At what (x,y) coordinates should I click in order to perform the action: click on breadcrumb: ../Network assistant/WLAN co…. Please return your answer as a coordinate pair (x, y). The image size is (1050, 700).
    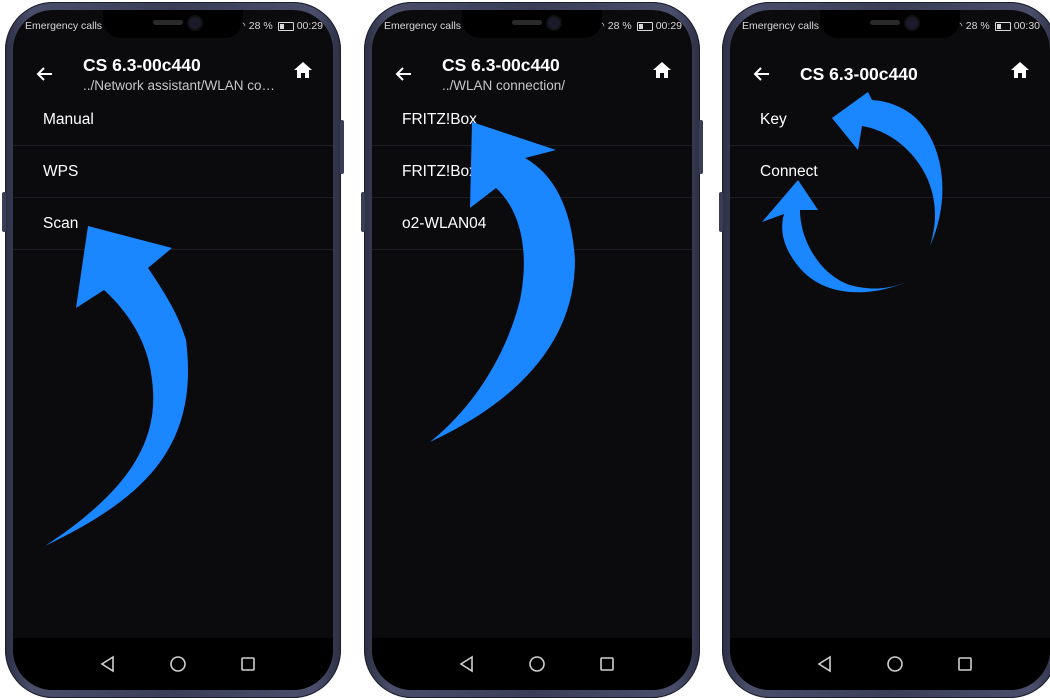
    Looking at the image, I should click on (179, 85).